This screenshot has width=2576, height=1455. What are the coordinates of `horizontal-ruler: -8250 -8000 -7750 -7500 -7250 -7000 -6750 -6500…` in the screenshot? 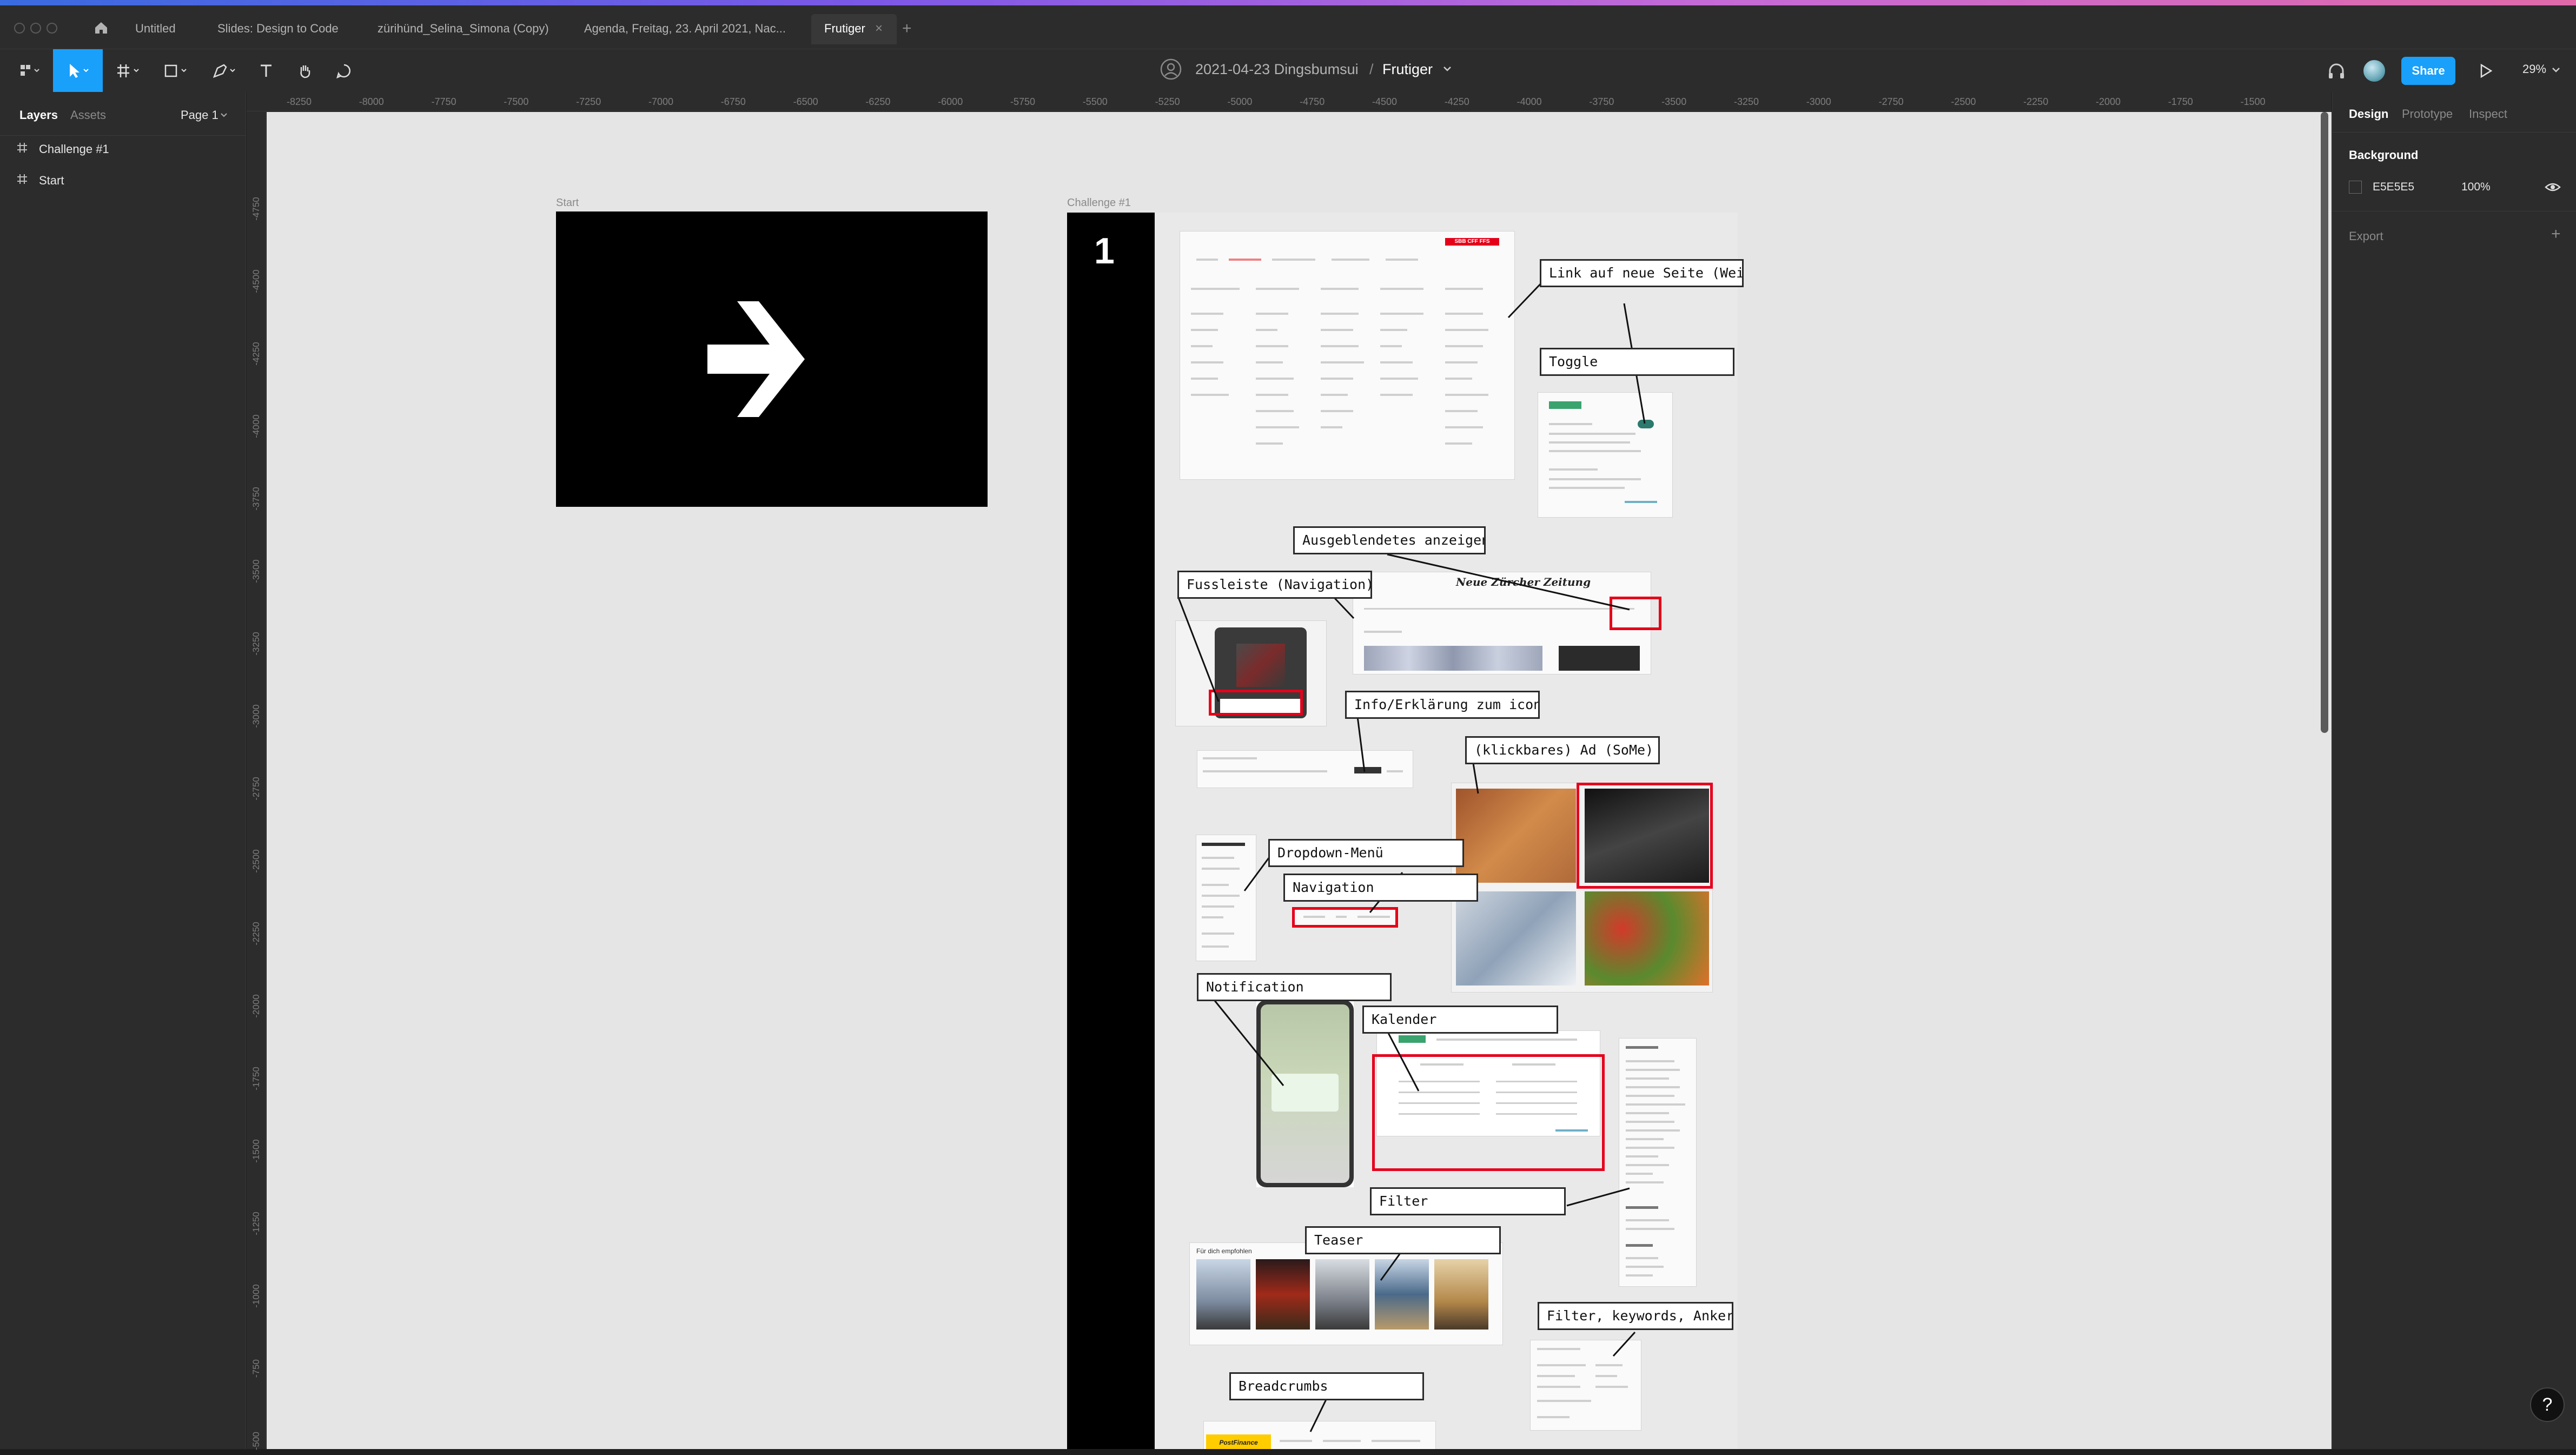 It's located at (1289, 101).